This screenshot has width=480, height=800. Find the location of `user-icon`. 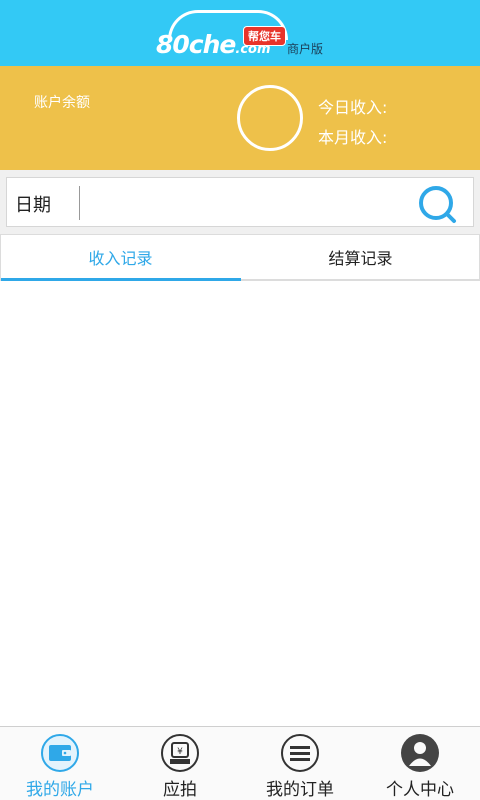

user-icon is located at coordinates (420, 753).